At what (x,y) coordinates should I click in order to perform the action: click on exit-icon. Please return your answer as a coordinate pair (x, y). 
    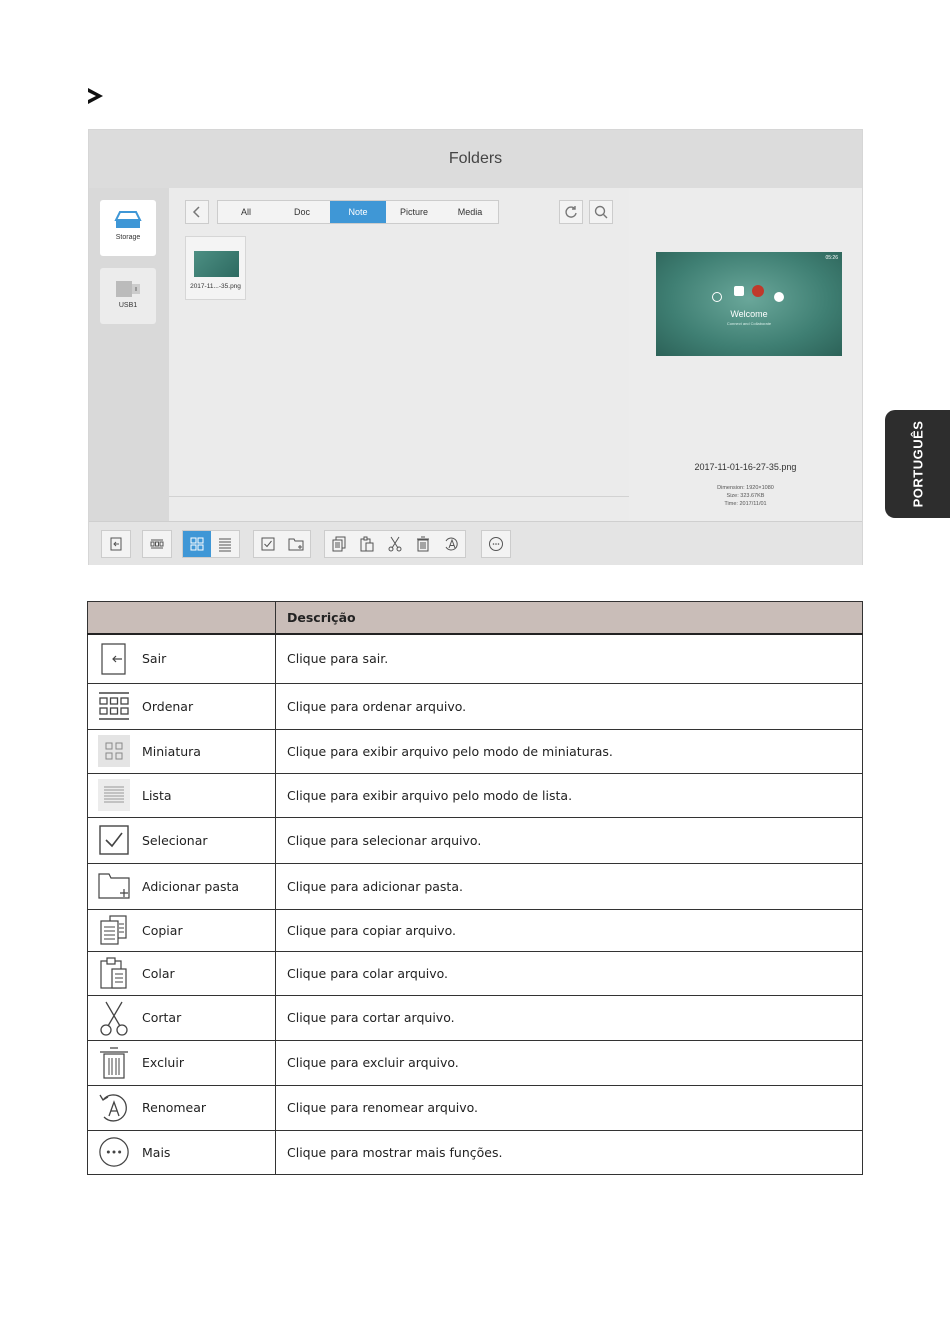
    Looking at the image, I should click on (114, 659).